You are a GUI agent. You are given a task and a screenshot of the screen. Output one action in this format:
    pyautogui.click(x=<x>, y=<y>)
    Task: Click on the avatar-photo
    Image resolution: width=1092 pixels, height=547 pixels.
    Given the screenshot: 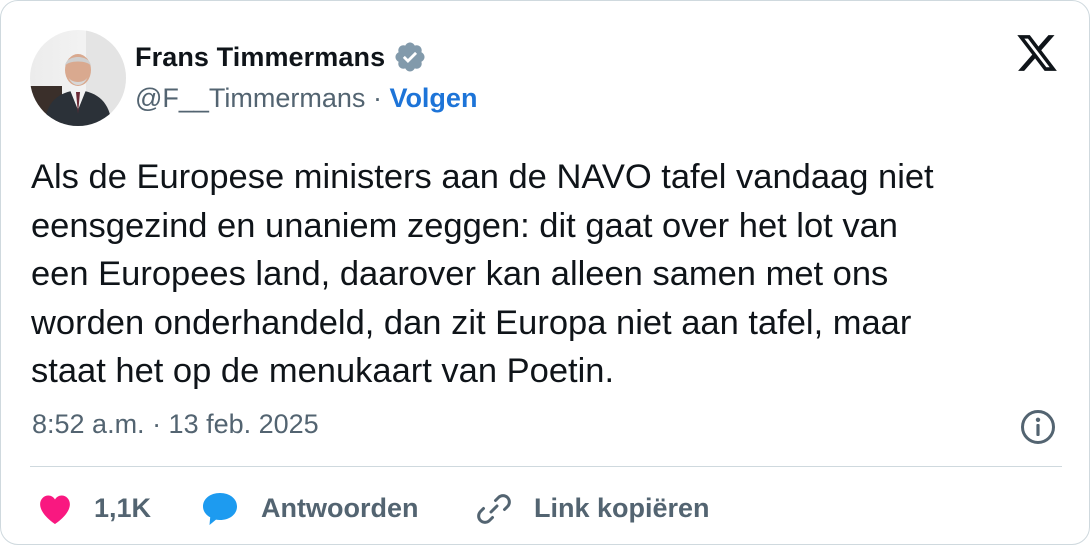 What is the action you would take?
    pyautogui.click(x=78, y=78)
    